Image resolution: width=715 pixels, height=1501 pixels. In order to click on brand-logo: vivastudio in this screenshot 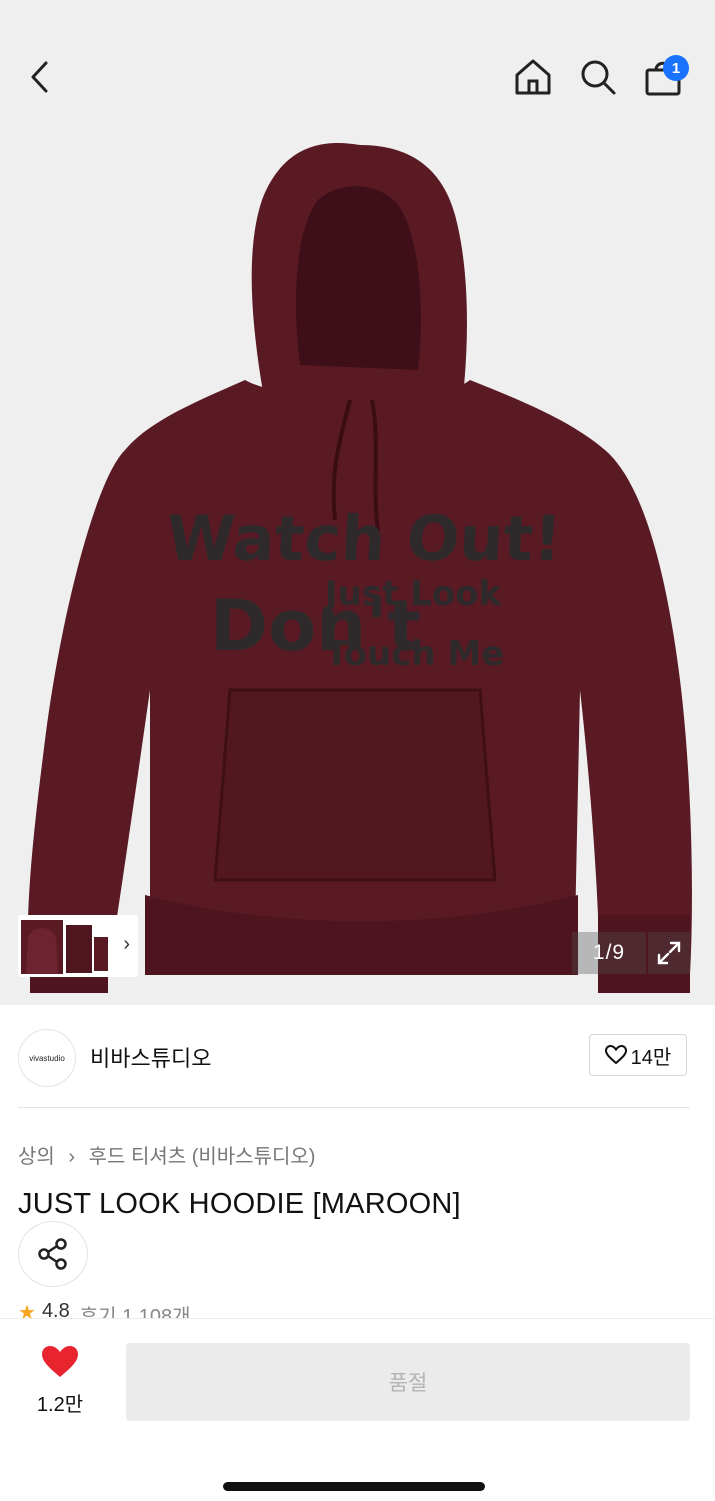, I will do `click(47, 1058)`.